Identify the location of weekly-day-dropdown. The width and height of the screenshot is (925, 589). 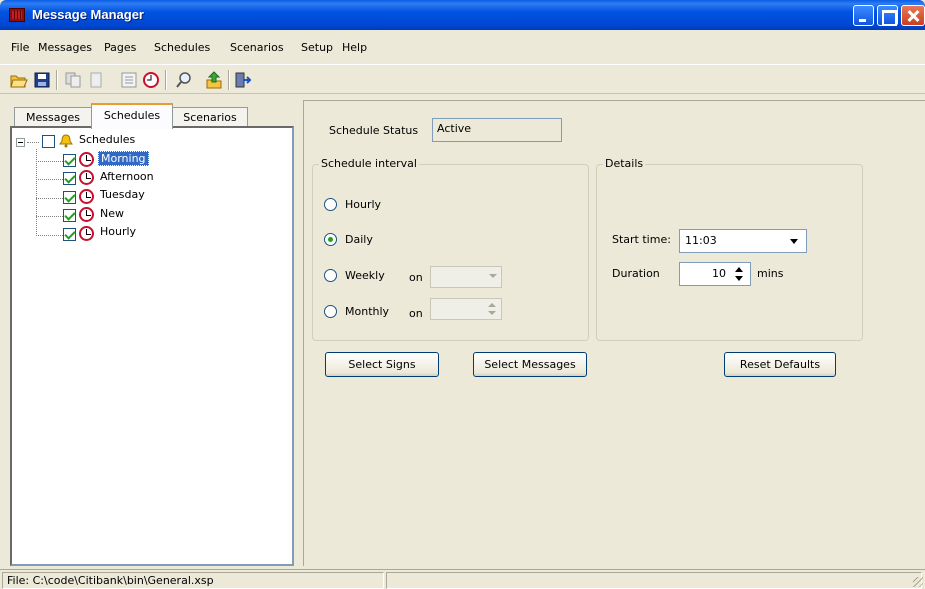
(466, 277).